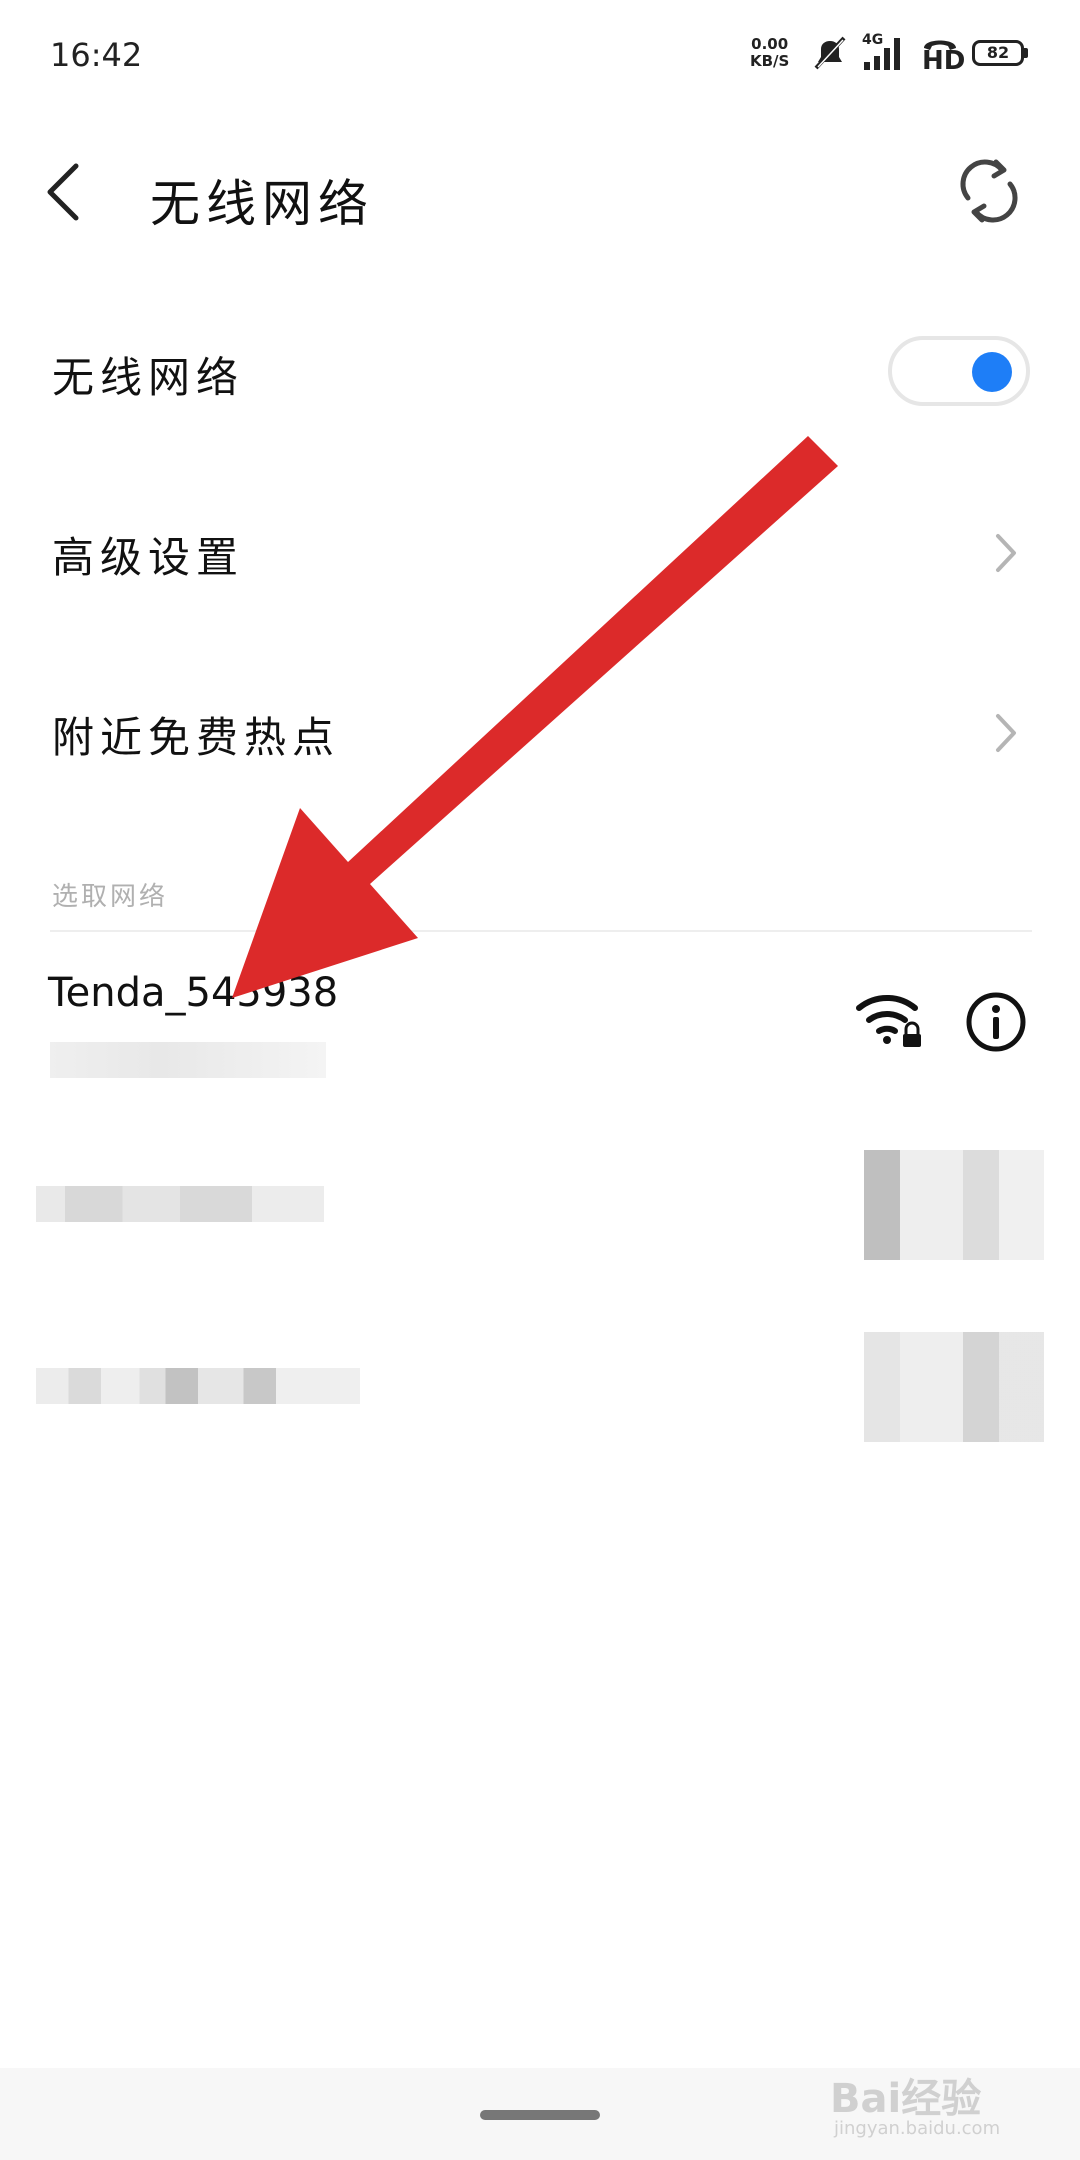  I want to click on baidu-watermark-url: jingyan.baidu.com, so click(917, 2128).